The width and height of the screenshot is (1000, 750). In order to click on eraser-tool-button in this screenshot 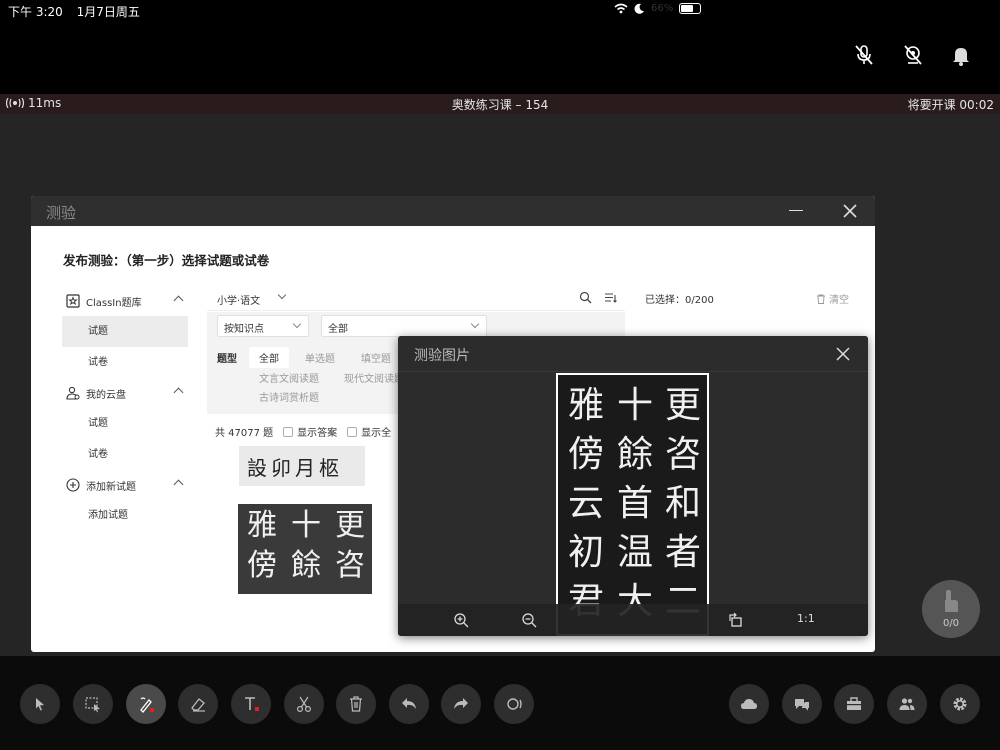, I will do `click(198, 704)`.